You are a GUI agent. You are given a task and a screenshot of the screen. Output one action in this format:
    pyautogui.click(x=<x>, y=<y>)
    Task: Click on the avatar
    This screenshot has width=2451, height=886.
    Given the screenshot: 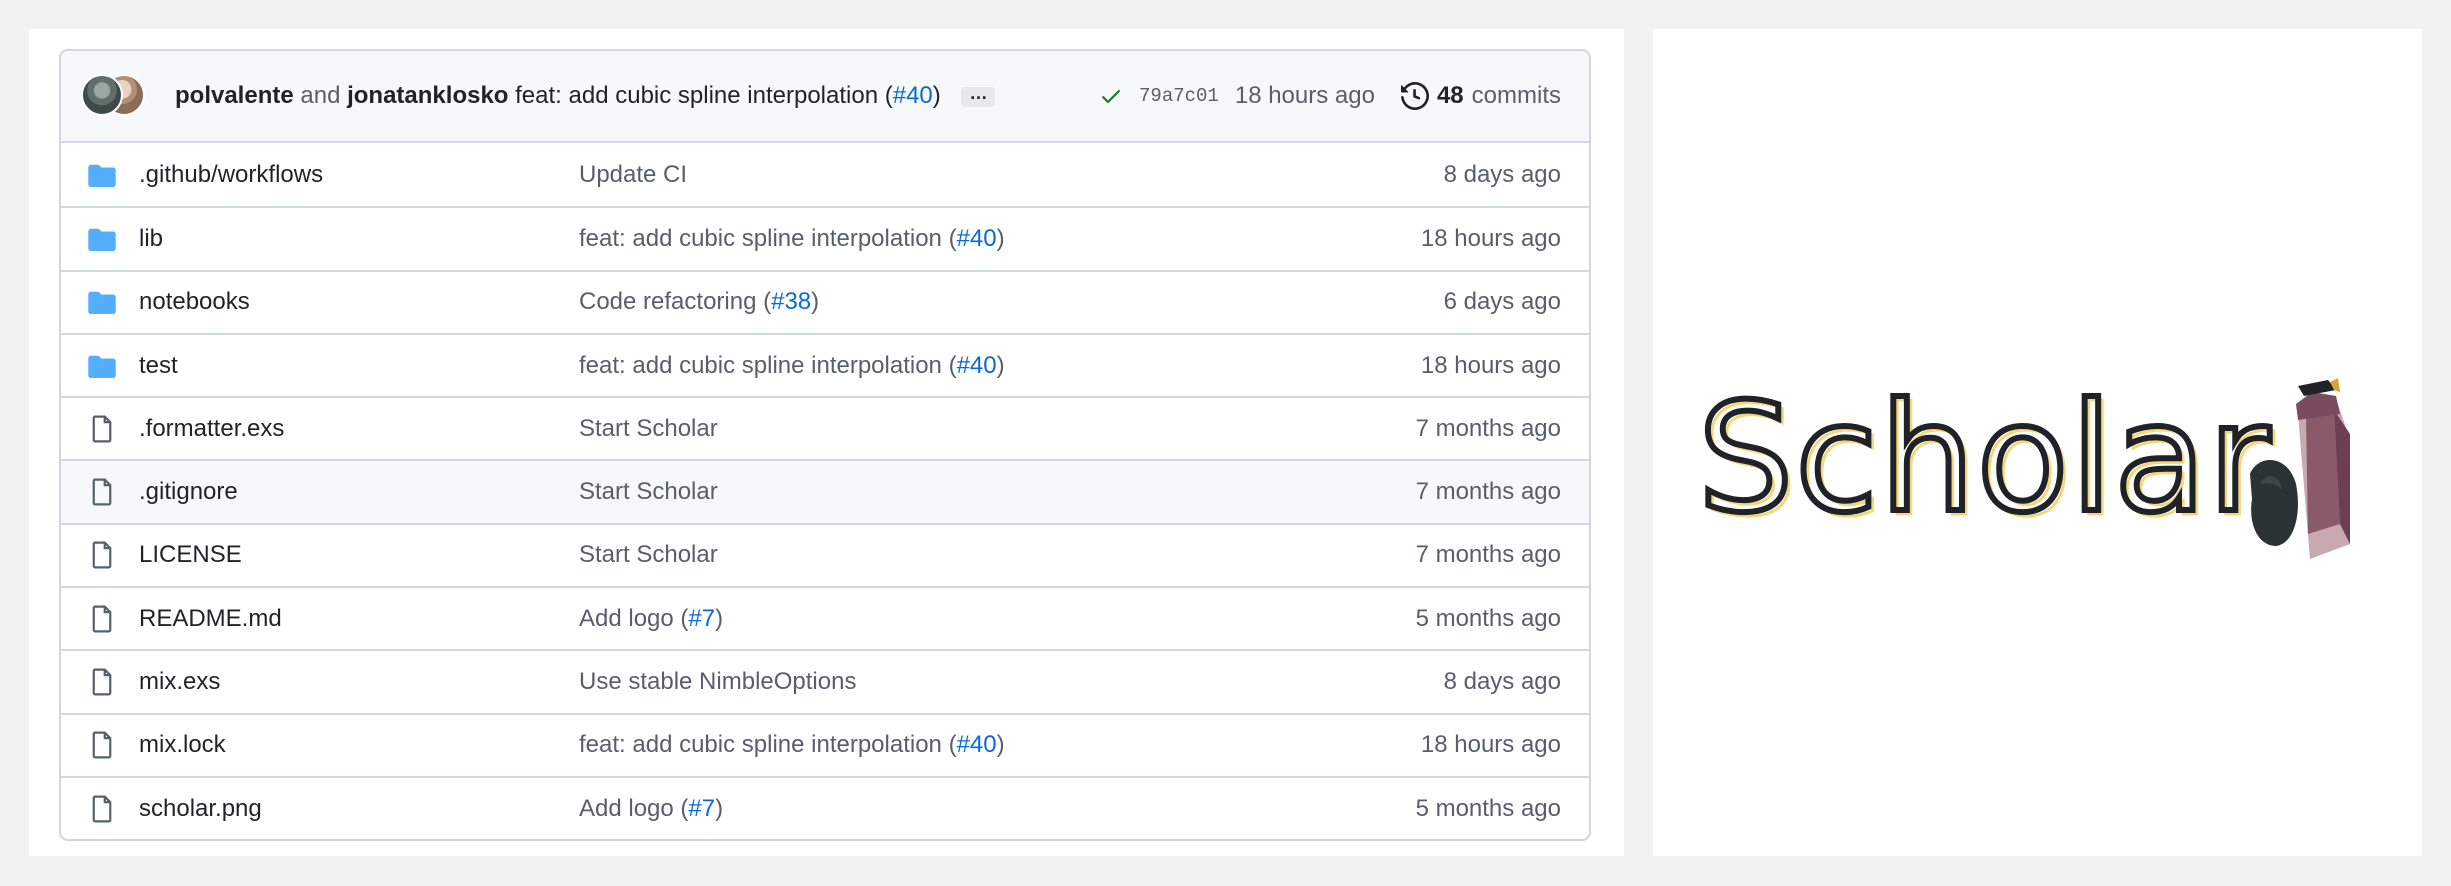 What is the action you would take?
    pyautogui.click(x=102, y=95)
    